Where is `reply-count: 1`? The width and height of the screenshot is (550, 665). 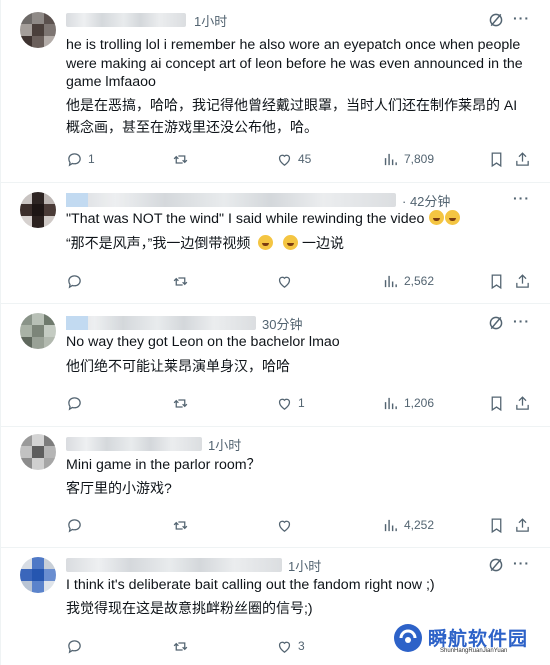
reply-count: 1 is located at coordinates (91, 159).